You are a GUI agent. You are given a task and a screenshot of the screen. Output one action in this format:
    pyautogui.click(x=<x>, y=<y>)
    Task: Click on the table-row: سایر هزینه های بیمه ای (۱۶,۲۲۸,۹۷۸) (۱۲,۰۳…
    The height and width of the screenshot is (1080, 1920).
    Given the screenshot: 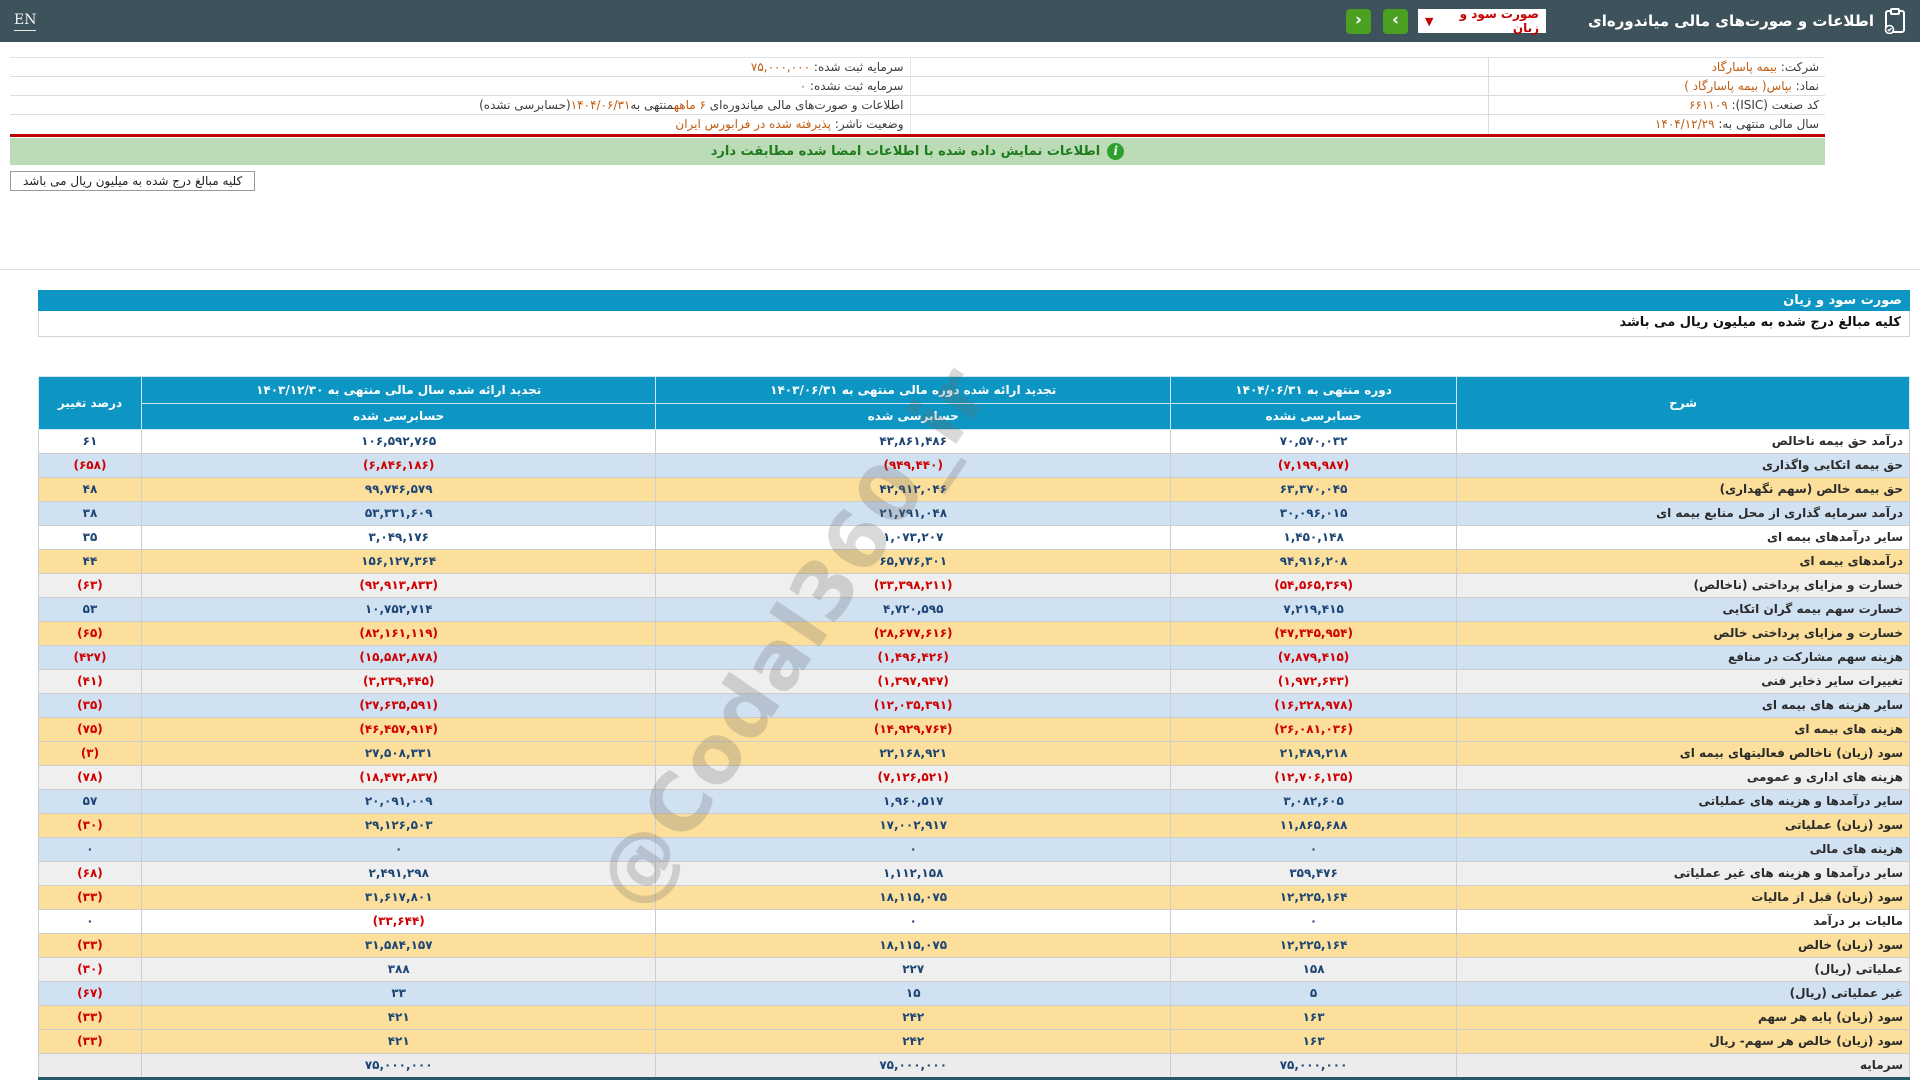 What is the action you would take?
    pyautogui.click(x=974, y=705)
    